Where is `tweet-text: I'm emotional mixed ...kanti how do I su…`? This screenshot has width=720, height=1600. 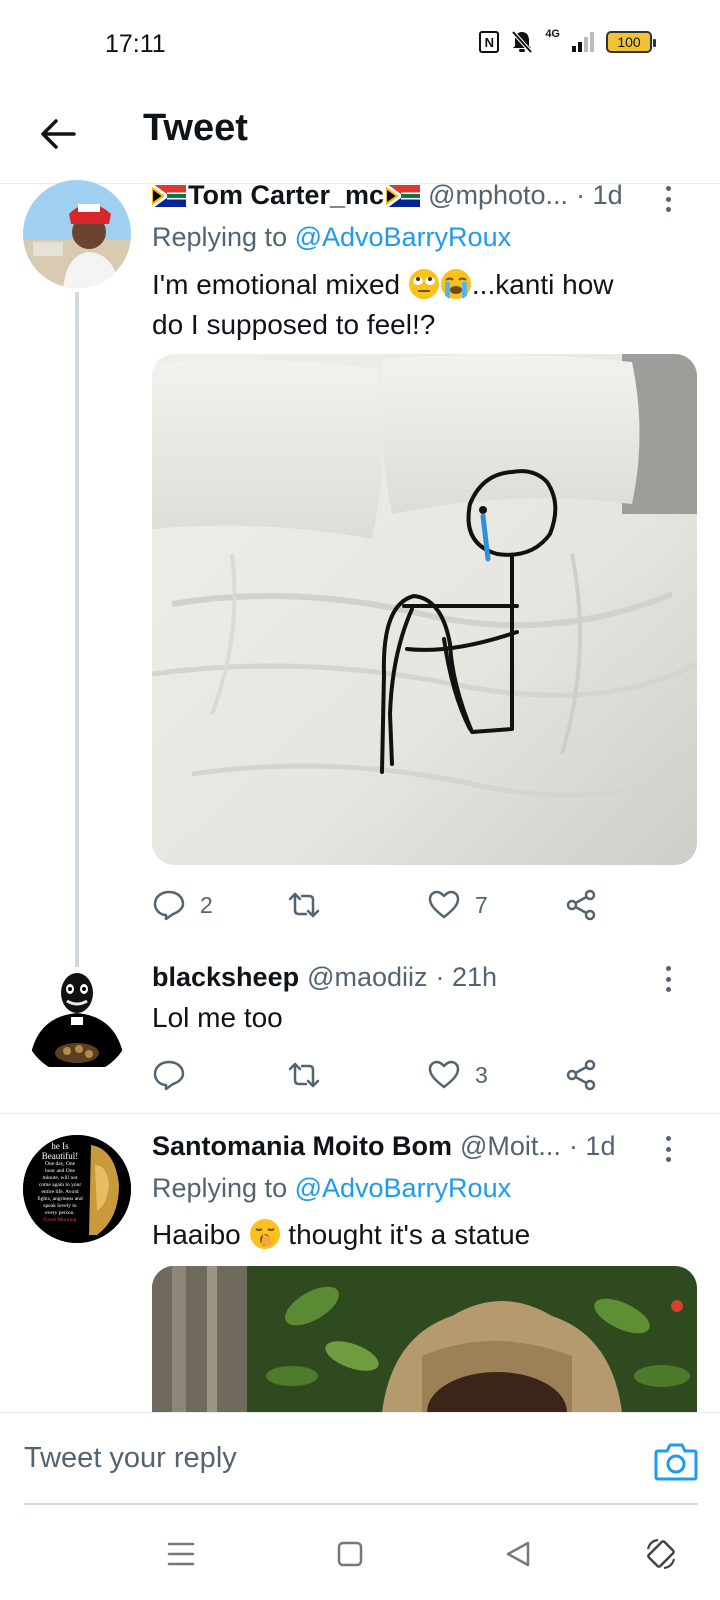
tweet-text: I'm emotional mixed ...kanti how do I su… is located at coordinates (412, 305).